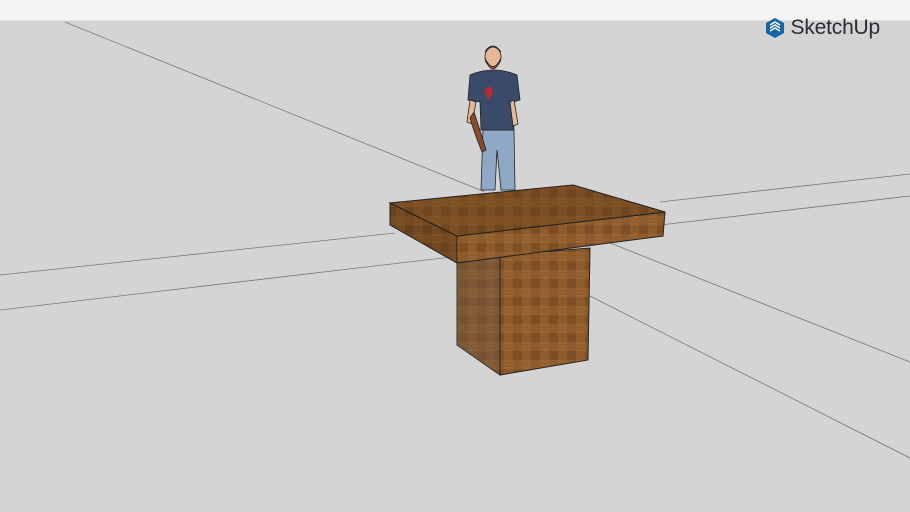 The image size is (910, 512). What do you see at coordinates (493, 118) in the screenshot?
I see `human-figure` at bounding box center [493, 118].